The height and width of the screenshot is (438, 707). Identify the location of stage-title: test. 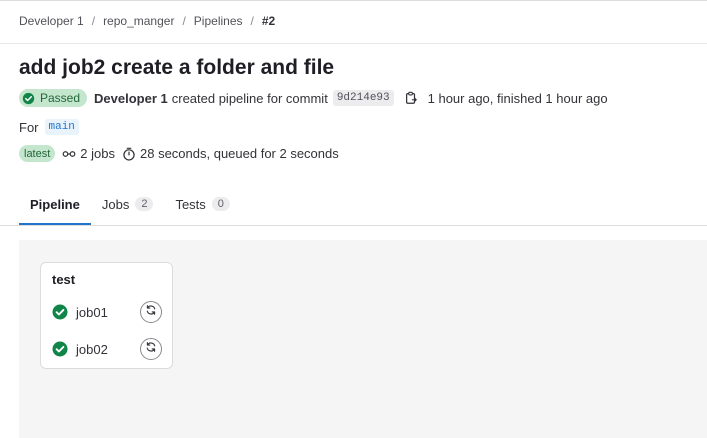
(64, 279).